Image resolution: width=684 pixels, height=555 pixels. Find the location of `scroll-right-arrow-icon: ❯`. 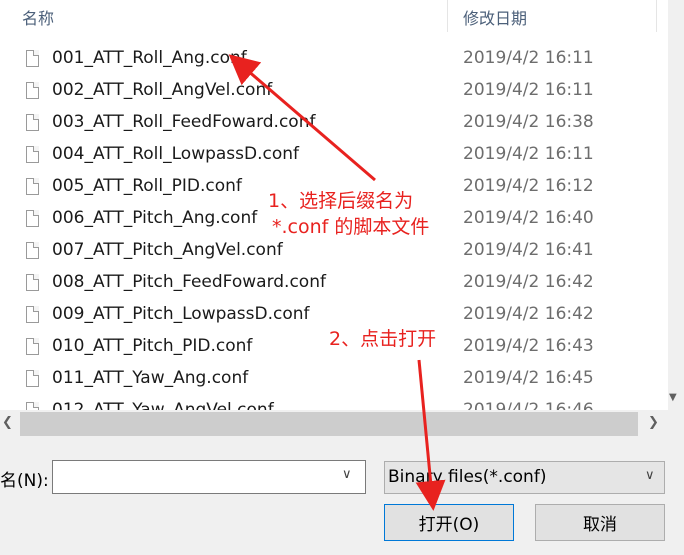

scroll-right-arrow-icon: ❯ is located at coordinates (653, 422).